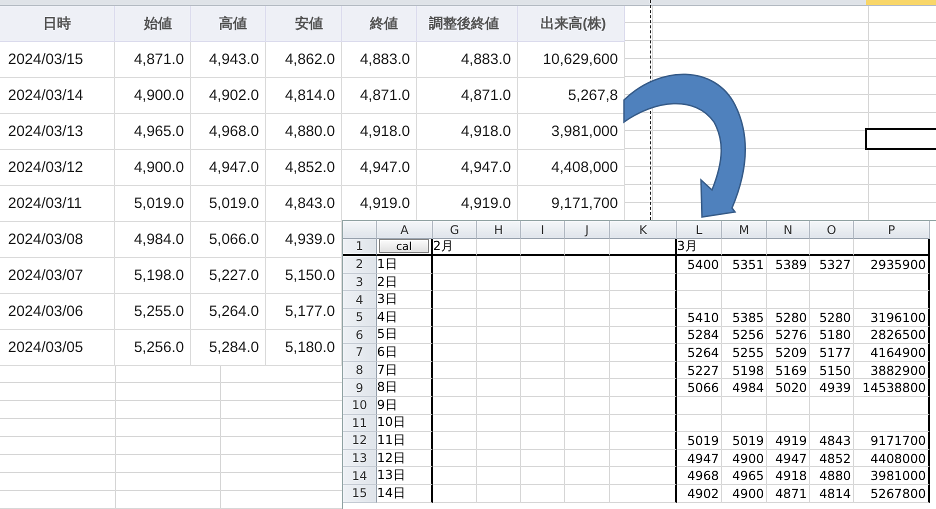 This screenshot has width=936, height=509. Describe the element at coordinates (788, 230) in the screenshot. I see `column-header: N` at that location.